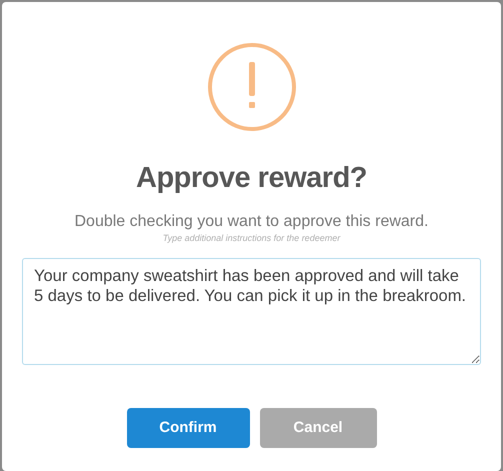 This screenshot has width=503, height=471. I want to click on dialog-title: Approve reward?, so click(251, 178).